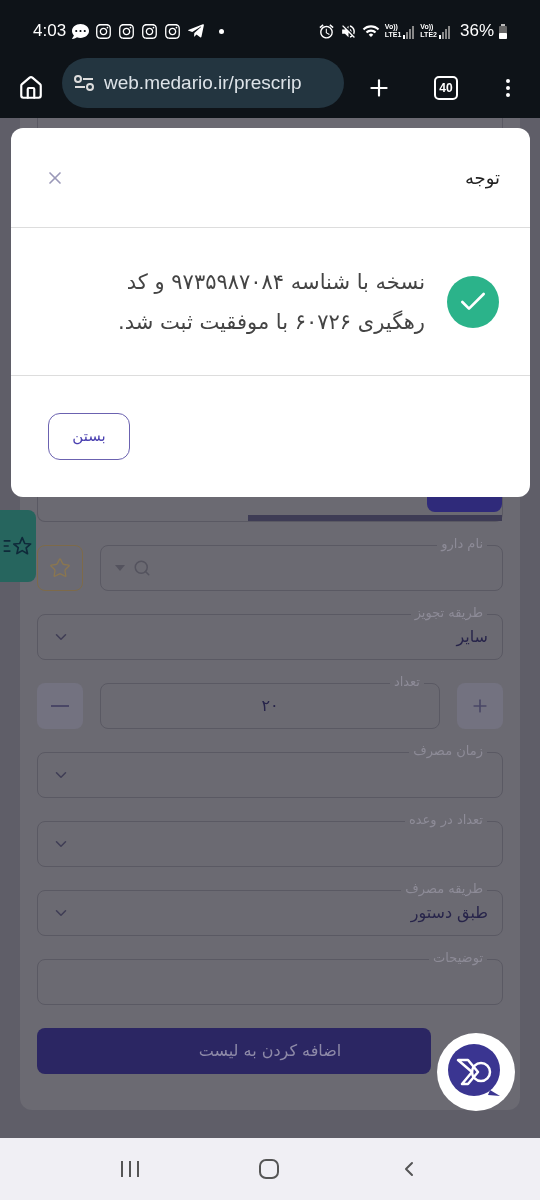 The width and height of the screenshot is (540, 1200). I want to click on alarm-icon, so click(326, 31).